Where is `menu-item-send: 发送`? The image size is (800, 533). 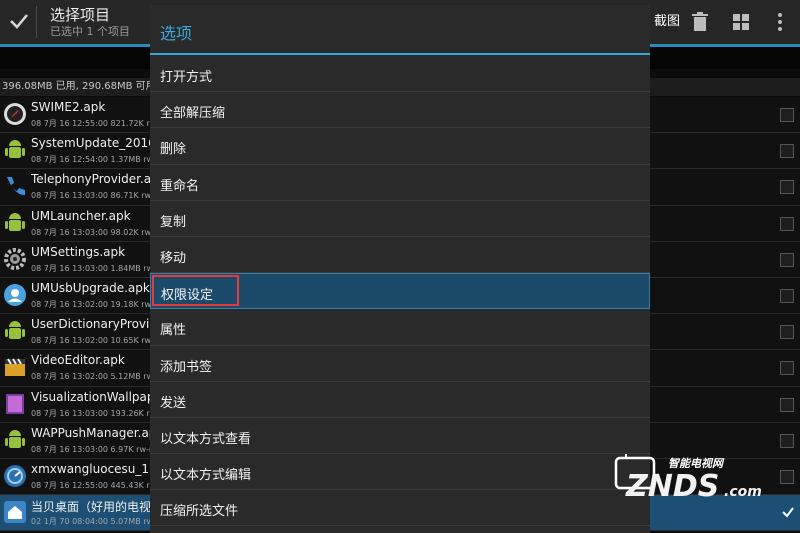 menu-item-send: 发送 is located at coordinates (400, 400).